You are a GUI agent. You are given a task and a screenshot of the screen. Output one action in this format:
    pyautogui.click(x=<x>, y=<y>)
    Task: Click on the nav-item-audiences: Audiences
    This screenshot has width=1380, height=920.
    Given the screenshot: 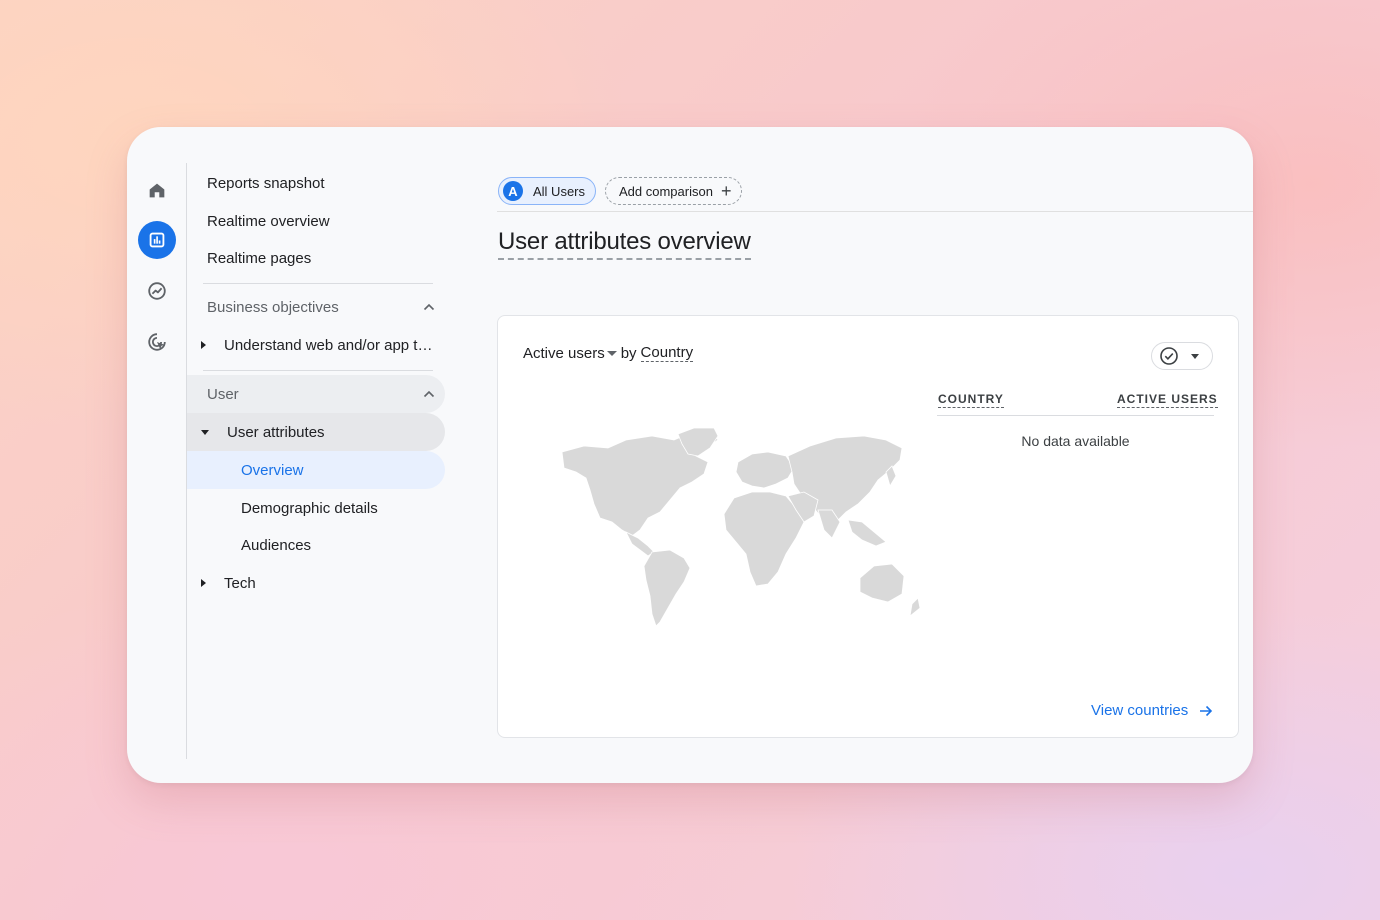 What is the action you would take?
    pyautogui.click(x=249, y=545)
    